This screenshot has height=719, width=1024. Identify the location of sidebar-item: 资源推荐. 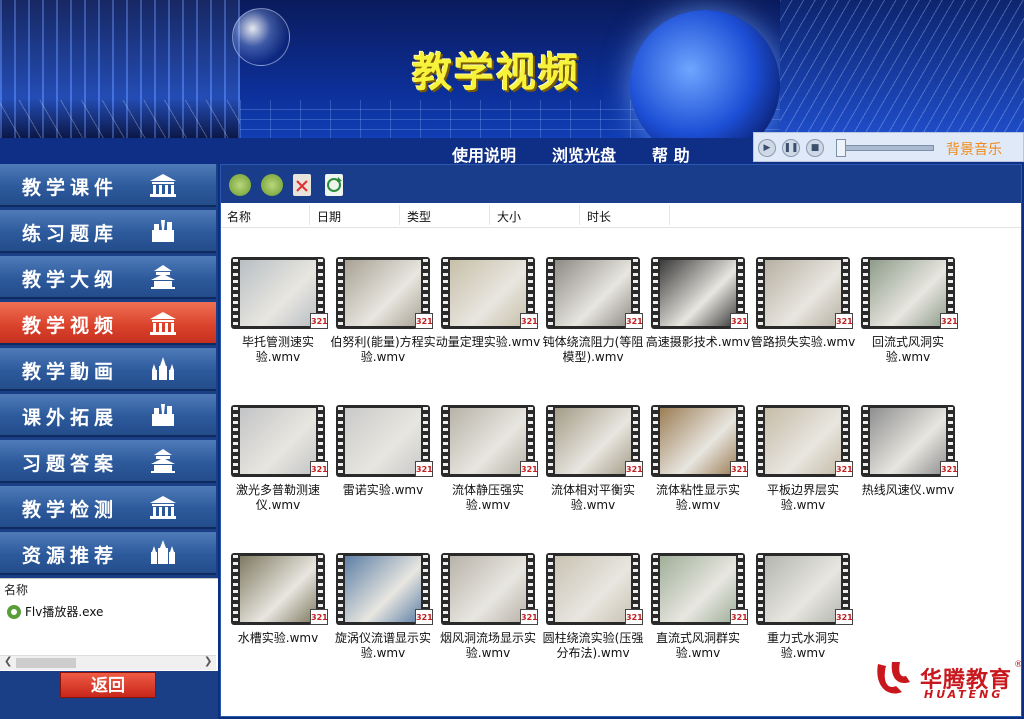
(108, 553).